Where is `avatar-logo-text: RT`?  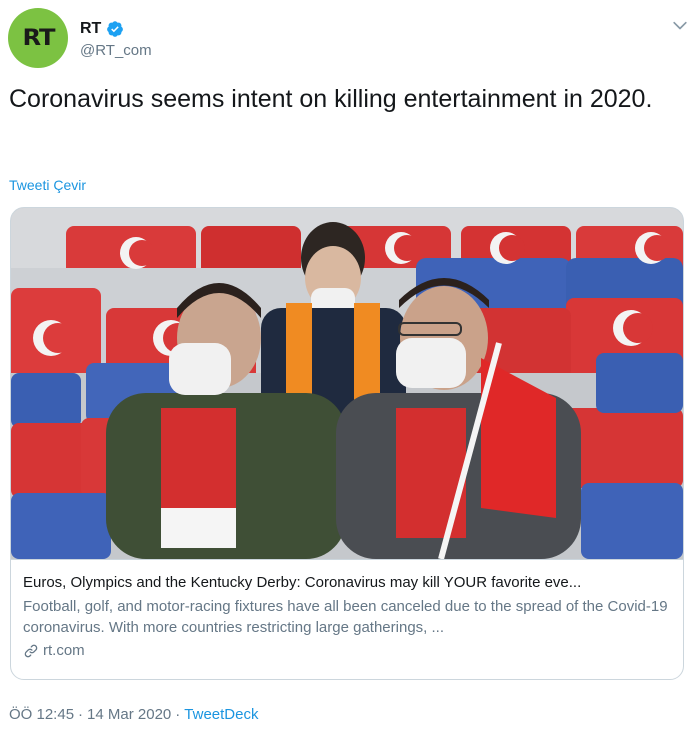
avatar-logo-text: RT is located at coordinates (38, 38).